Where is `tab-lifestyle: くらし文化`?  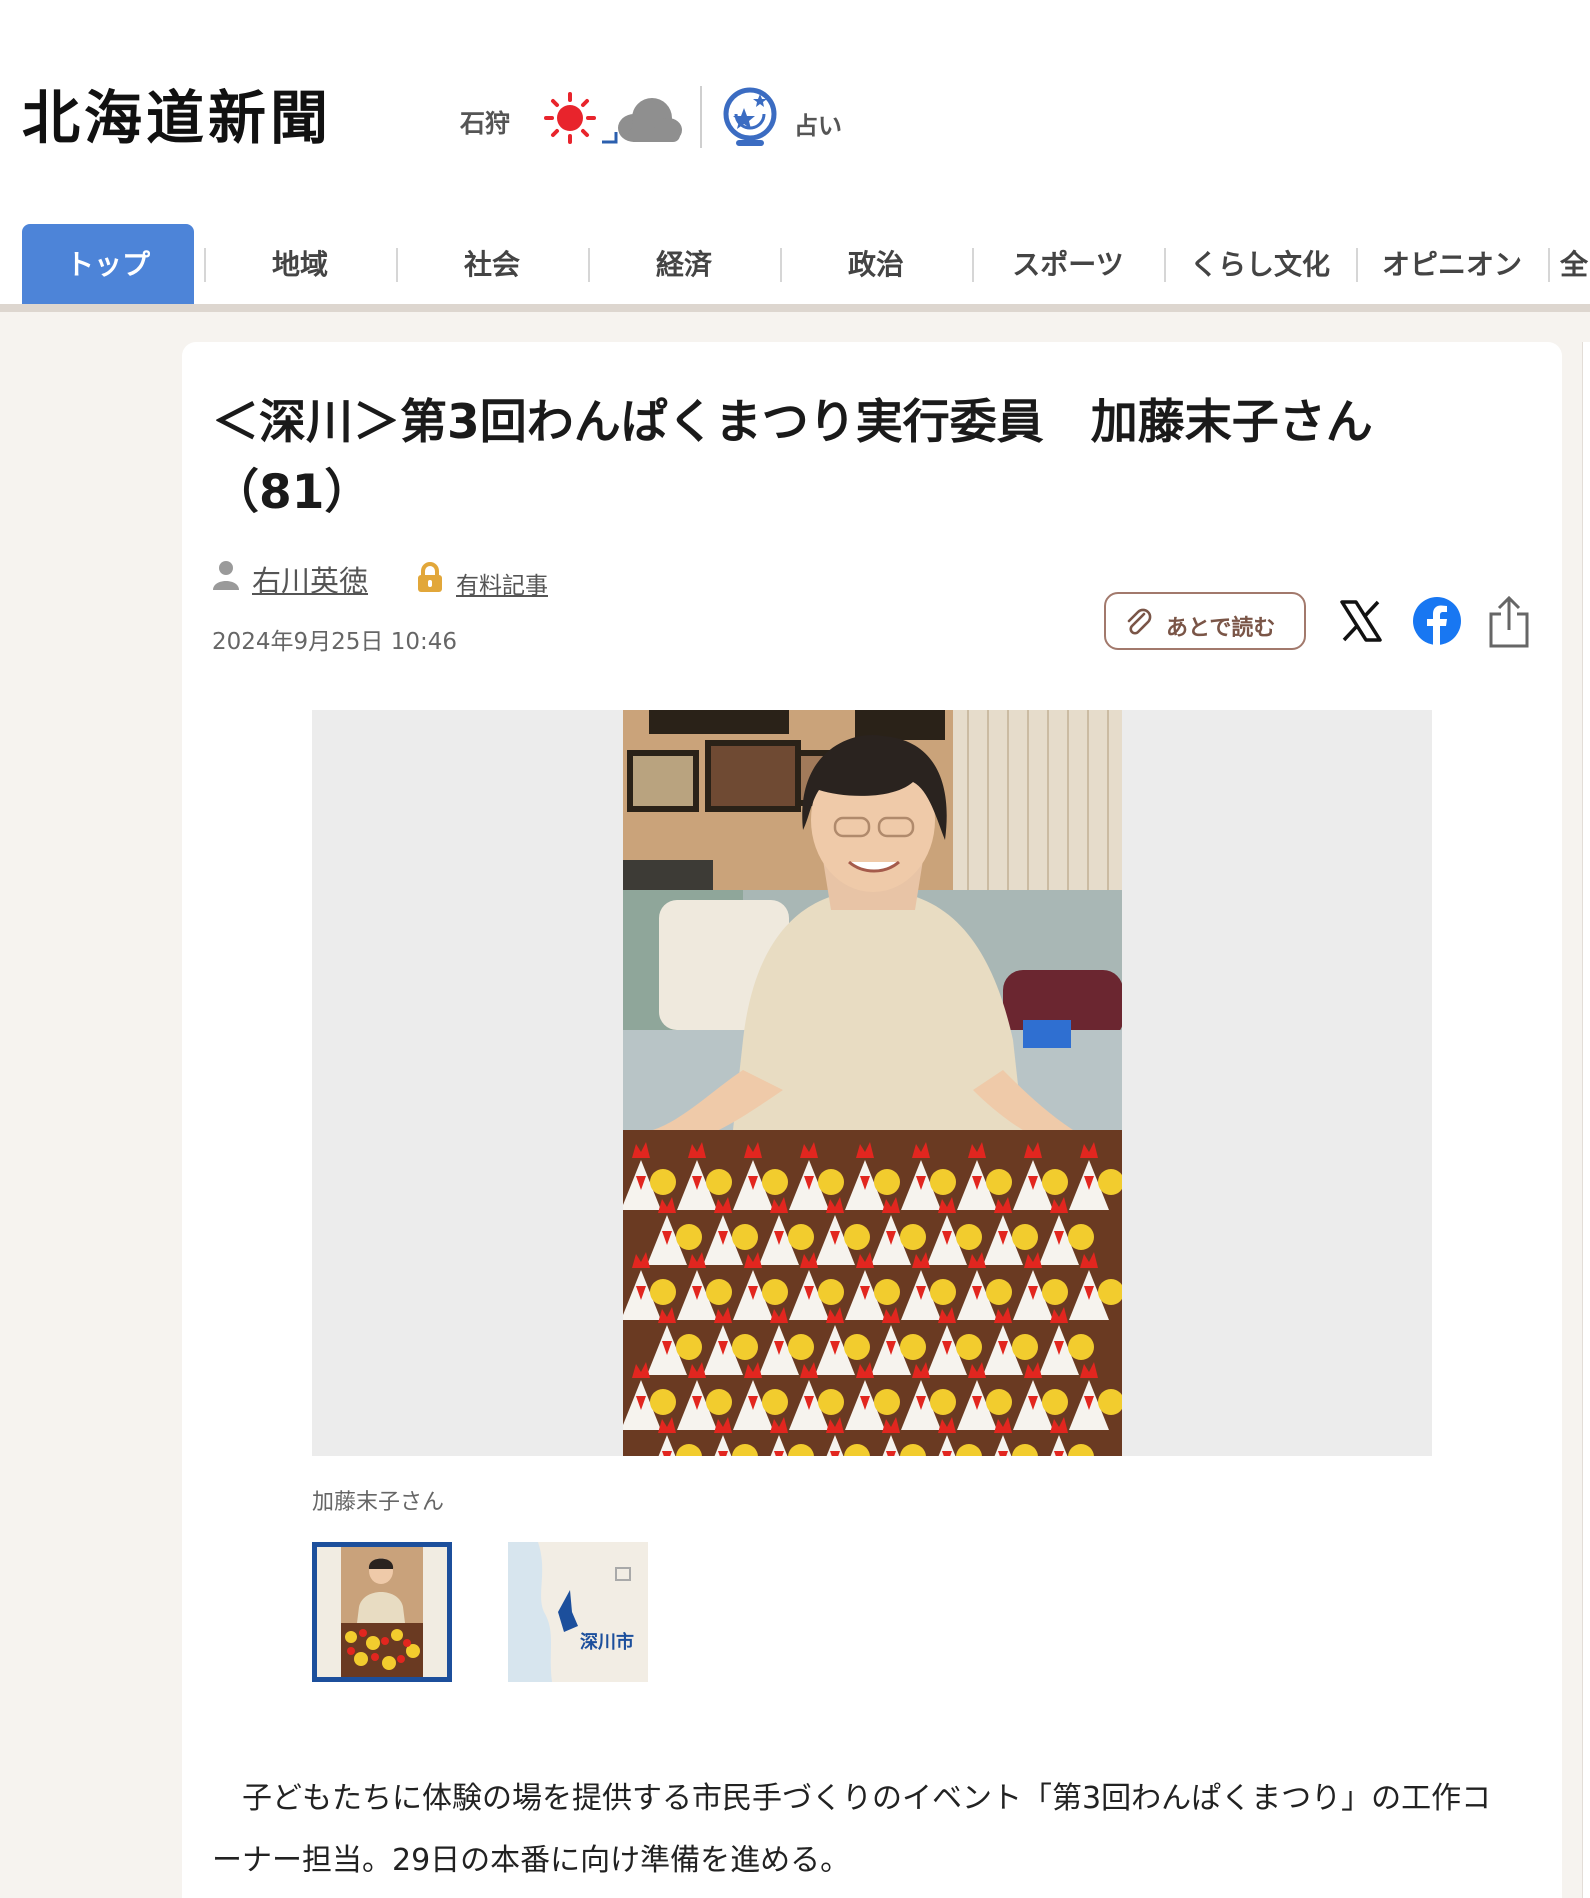
tab-lifestyle: くらし文化 is located at coordinates (1260, 268).